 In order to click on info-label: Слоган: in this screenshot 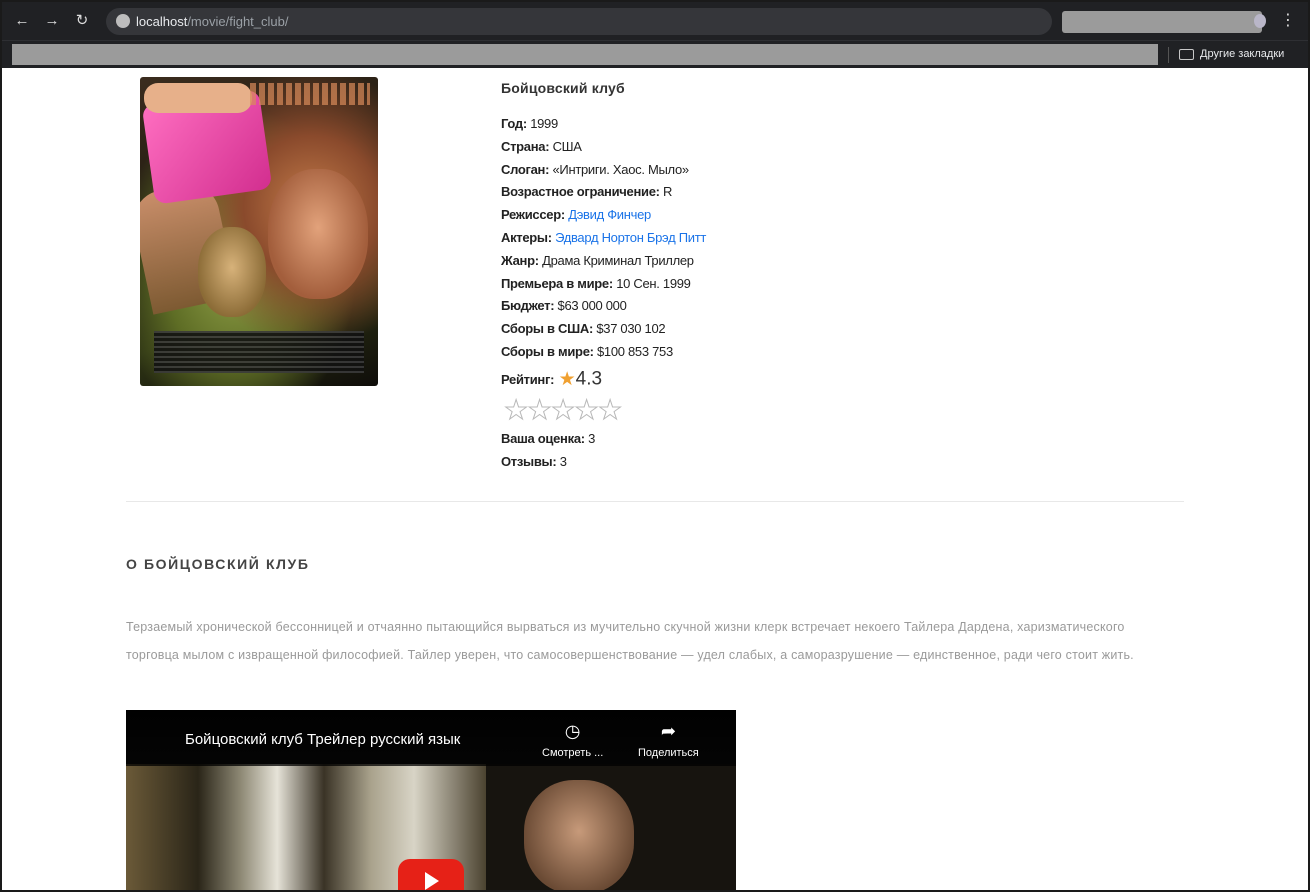, I will do `click(525, 169)`.